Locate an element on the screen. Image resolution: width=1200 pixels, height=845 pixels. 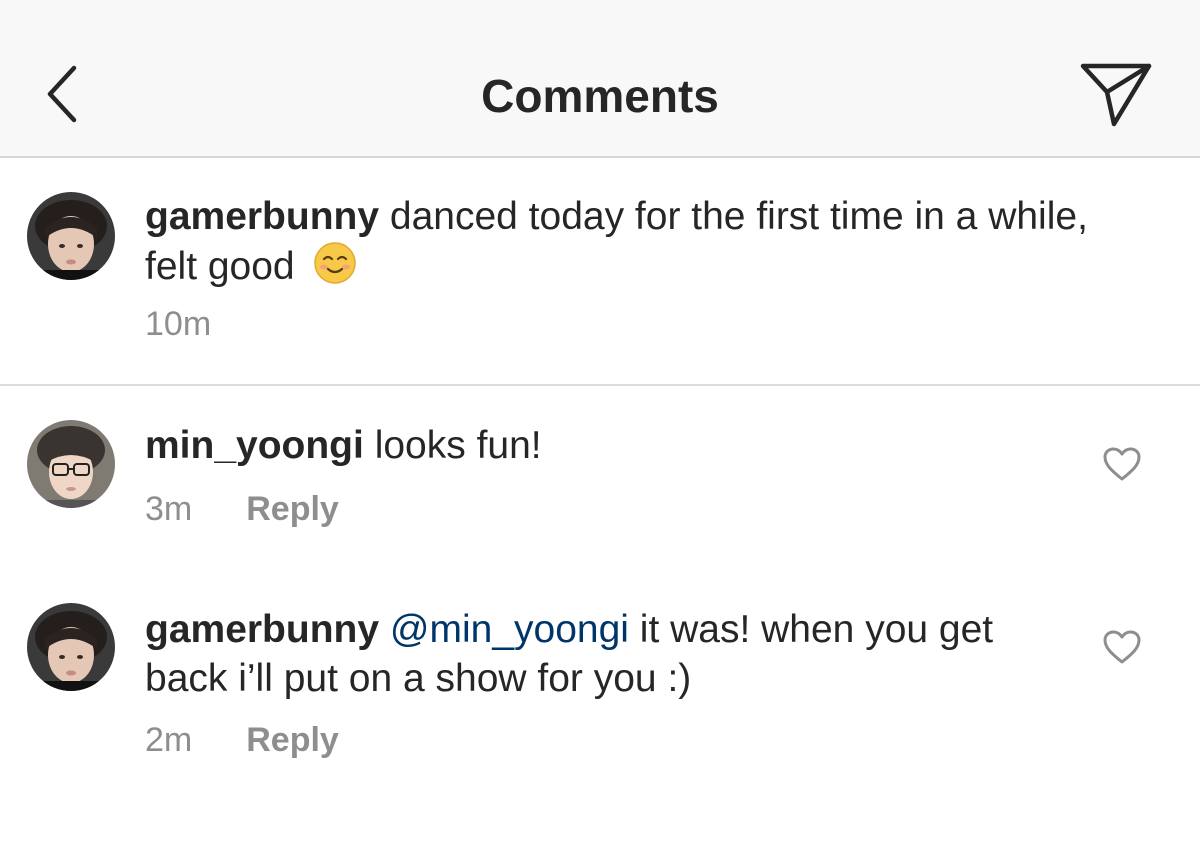
comment-meta: 2m Reply is located at coordinates (242, 740).